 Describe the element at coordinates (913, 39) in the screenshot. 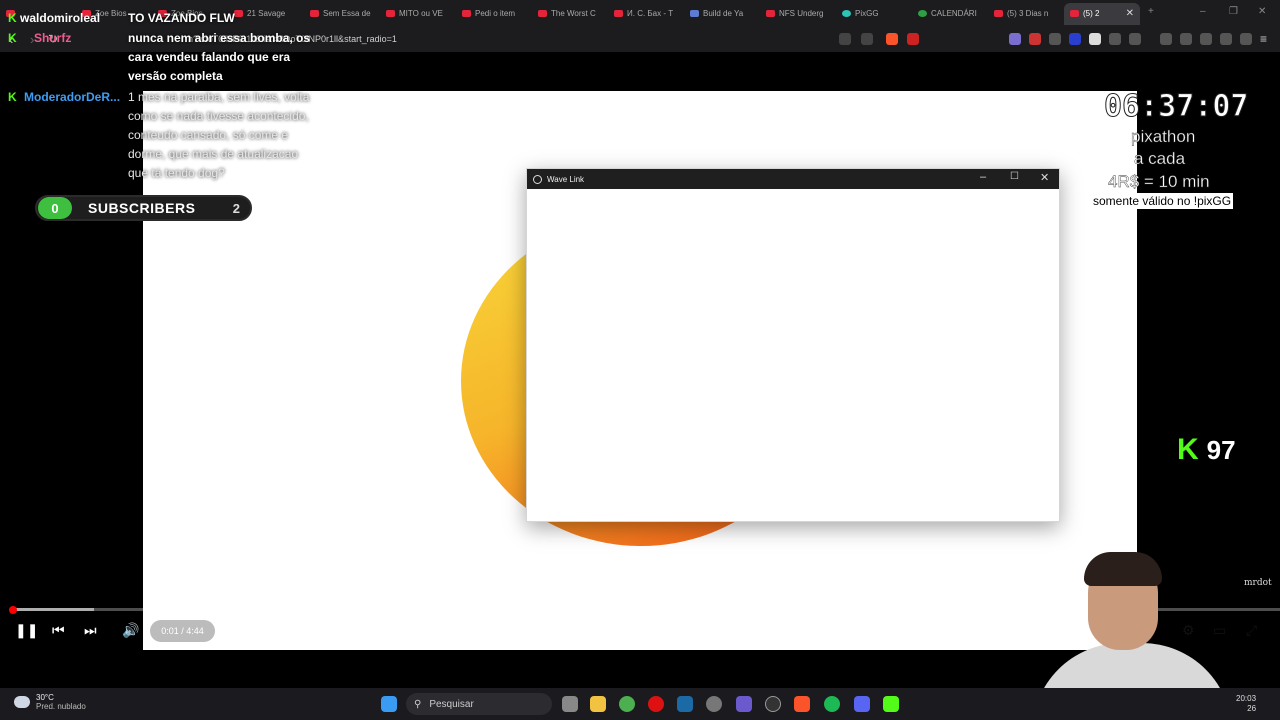

I see `brave-rewards-icon` at that location.